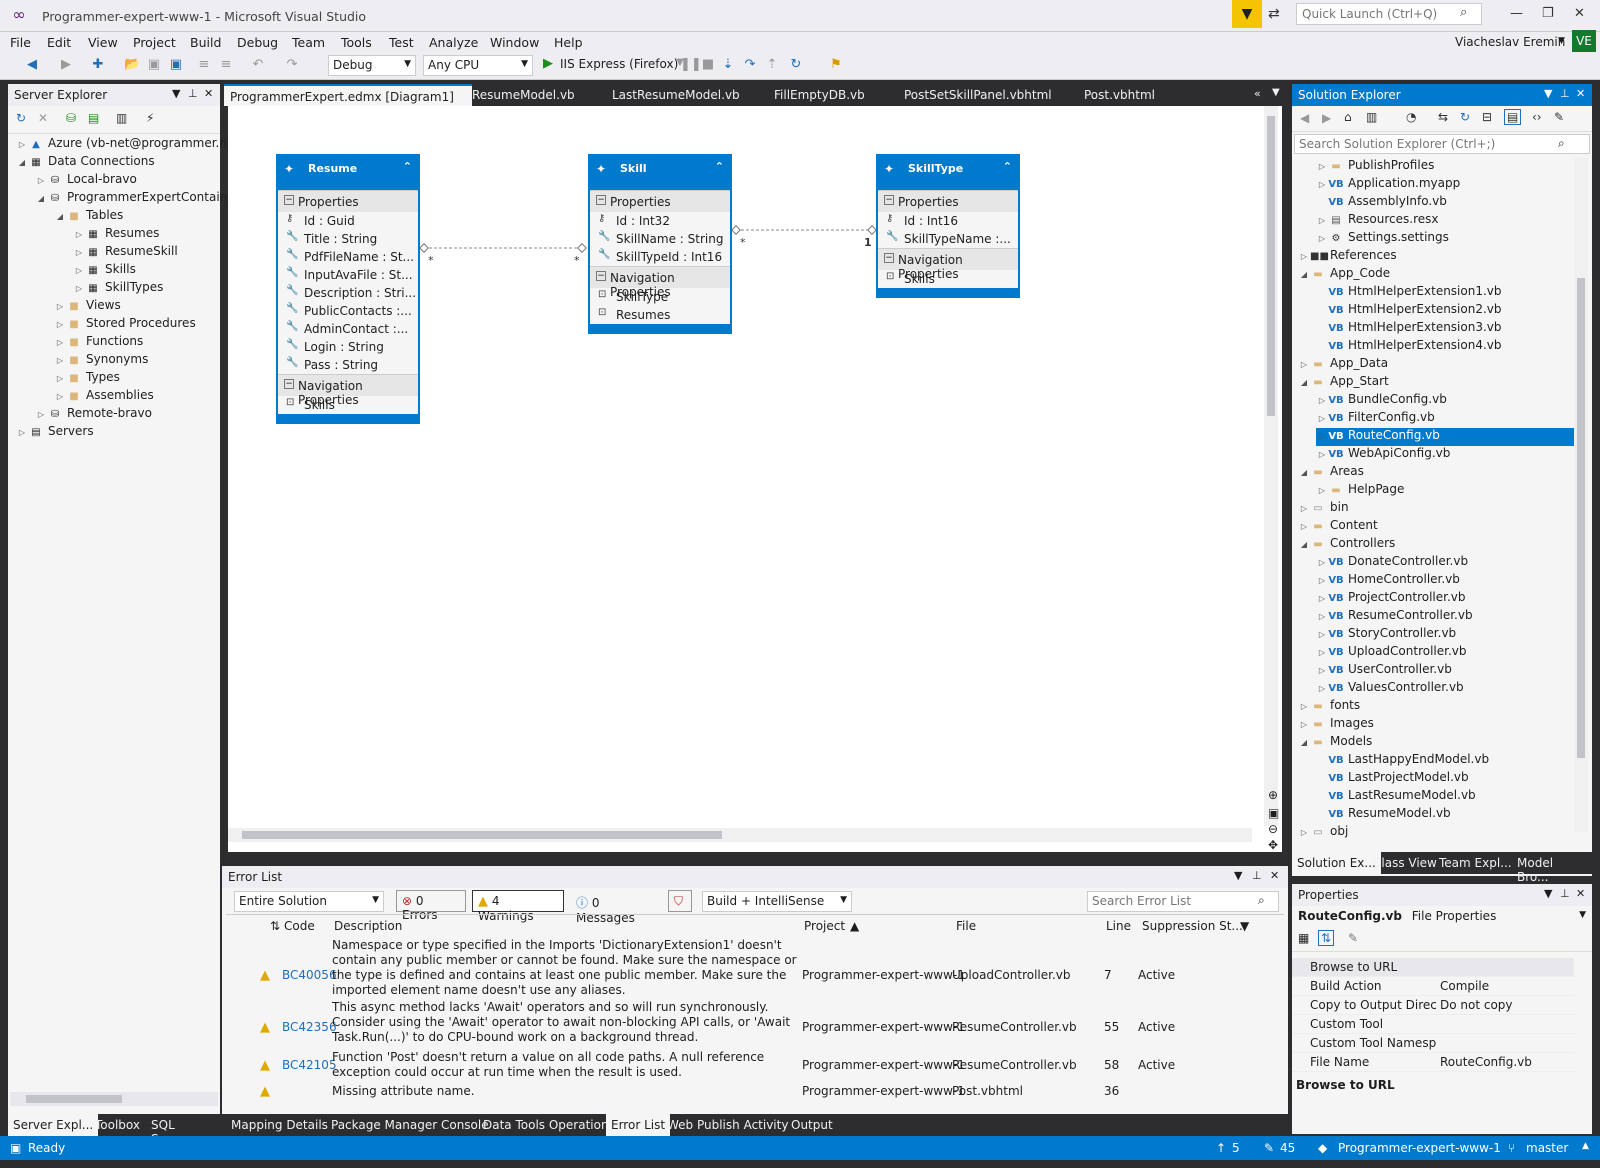 The height and width of the screenshot is (1168, 1600). What do you see at coordinates (1442, 144) in the screenshot?
I see `solution-search-input: Search Solution Explorer (Ctrl+;)` at bounding box center [1442, 144].